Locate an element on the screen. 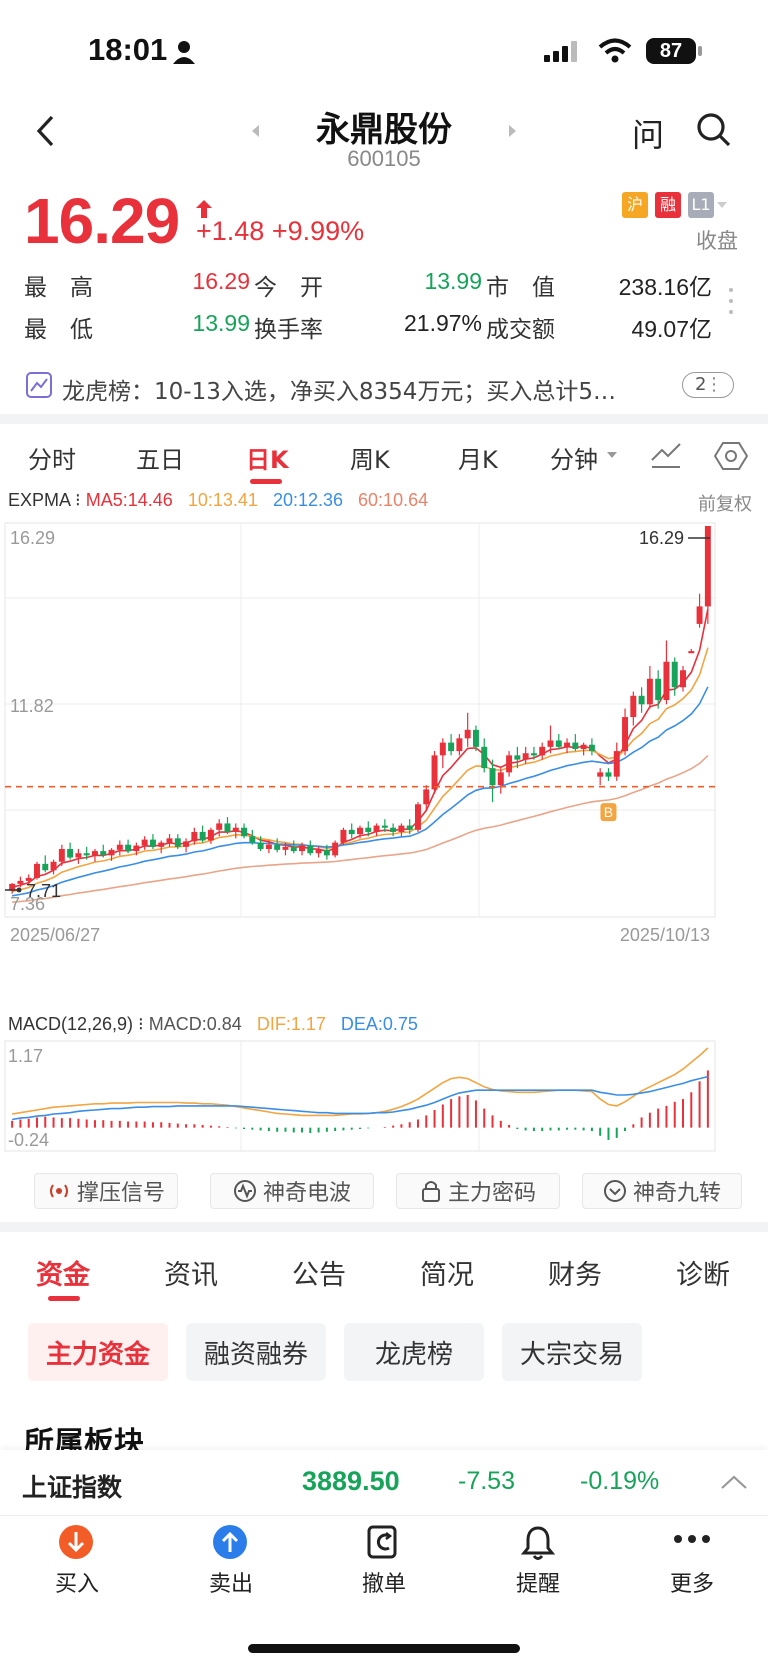  draw-line-icon is located at coordinates (666, 455).